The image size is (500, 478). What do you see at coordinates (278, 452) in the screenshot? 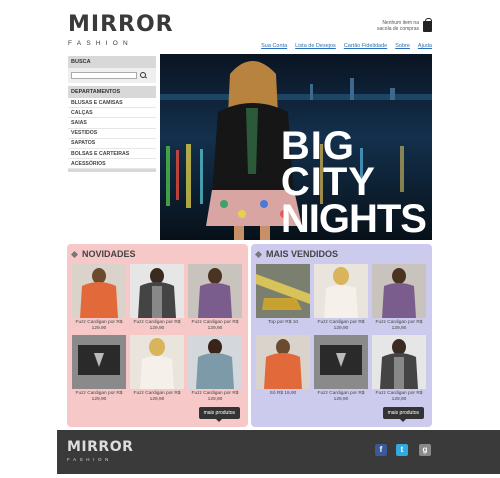
I see `footer: MIRROR FASHION f t g` at bounding box center [278, 452].